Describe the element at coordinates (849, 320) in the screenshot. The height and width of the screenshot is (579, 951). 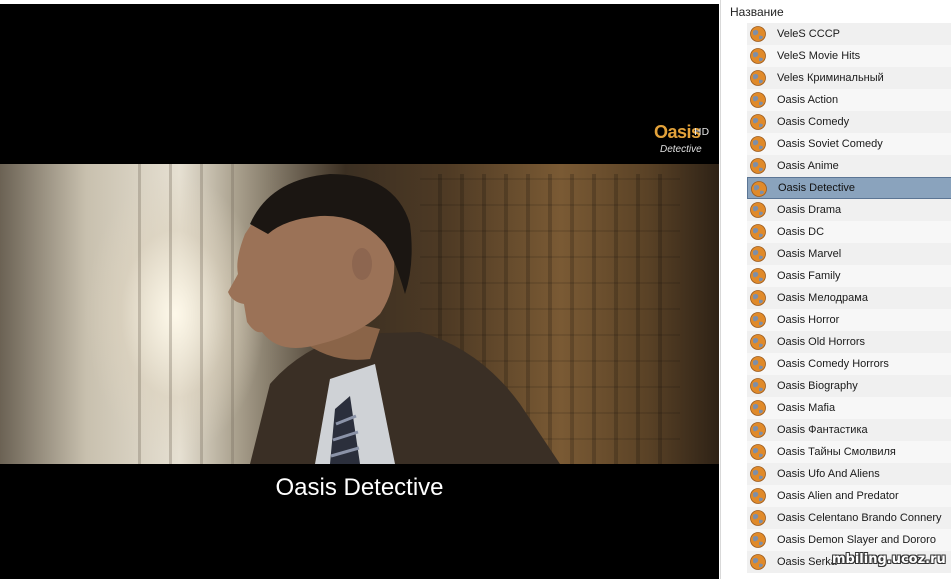
I see `channel-list-item: Oasis Horror` at that location.